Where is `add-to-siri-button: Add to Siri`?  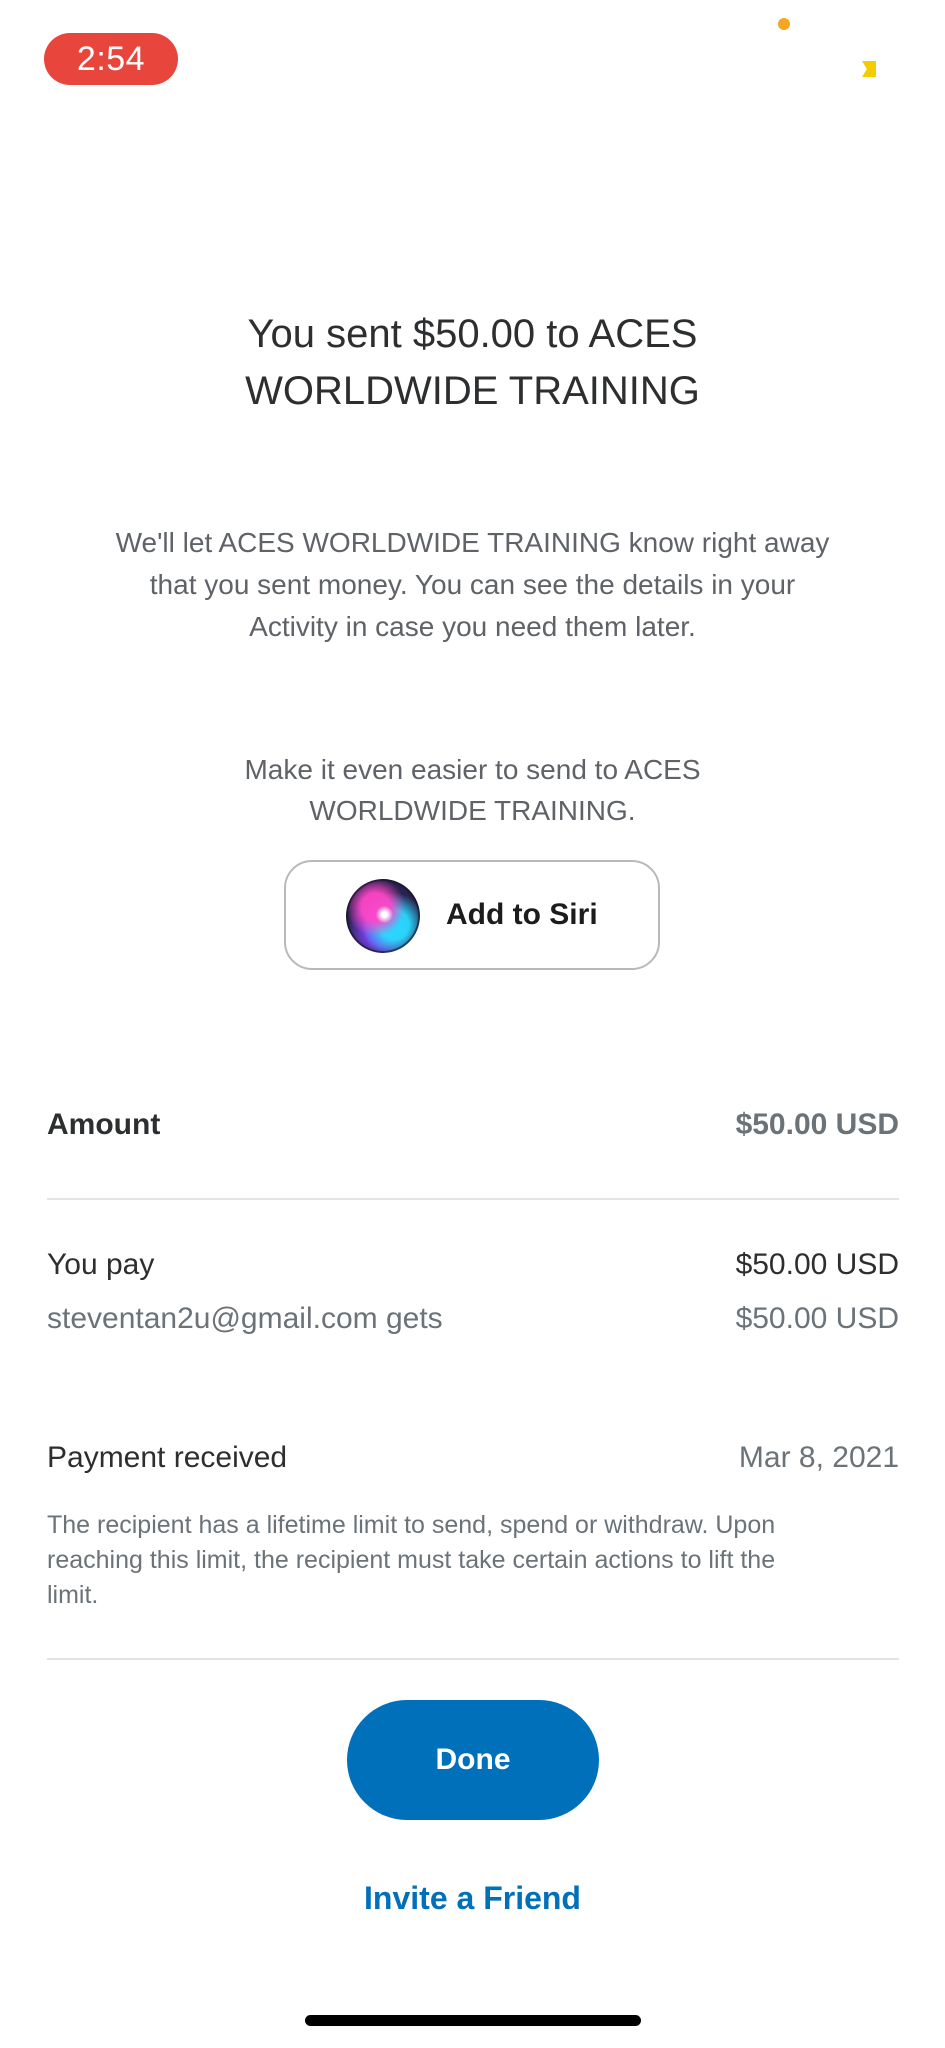 add-to-siri-button: Add to Siri is located at coordinates (472, 915).